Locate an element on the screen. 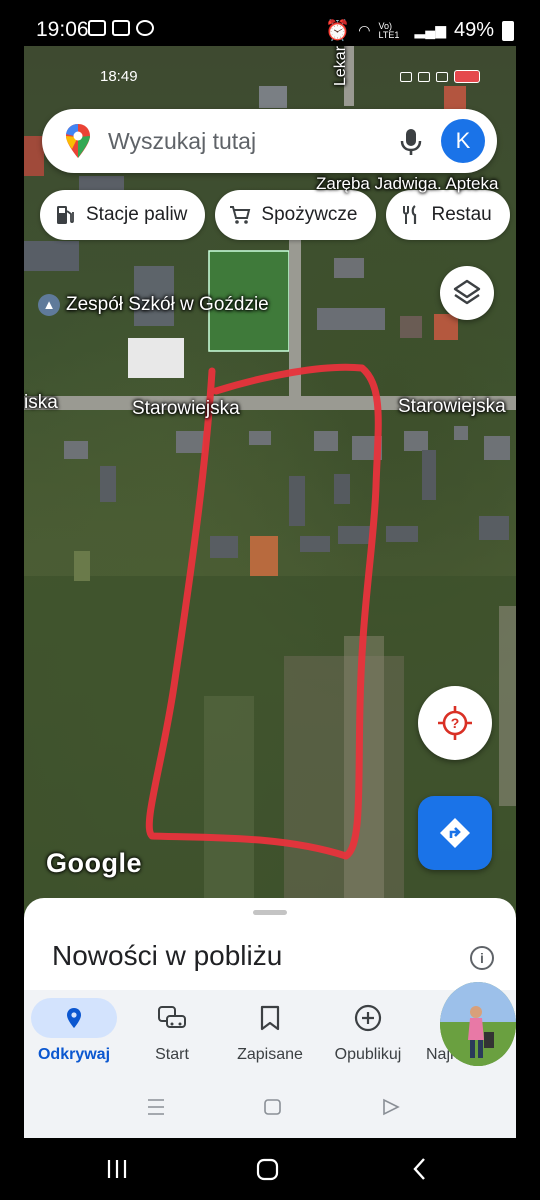 The height and width of the screenshot is (1200, 540). nav-label: Start is located at coordinates (172, 1054).